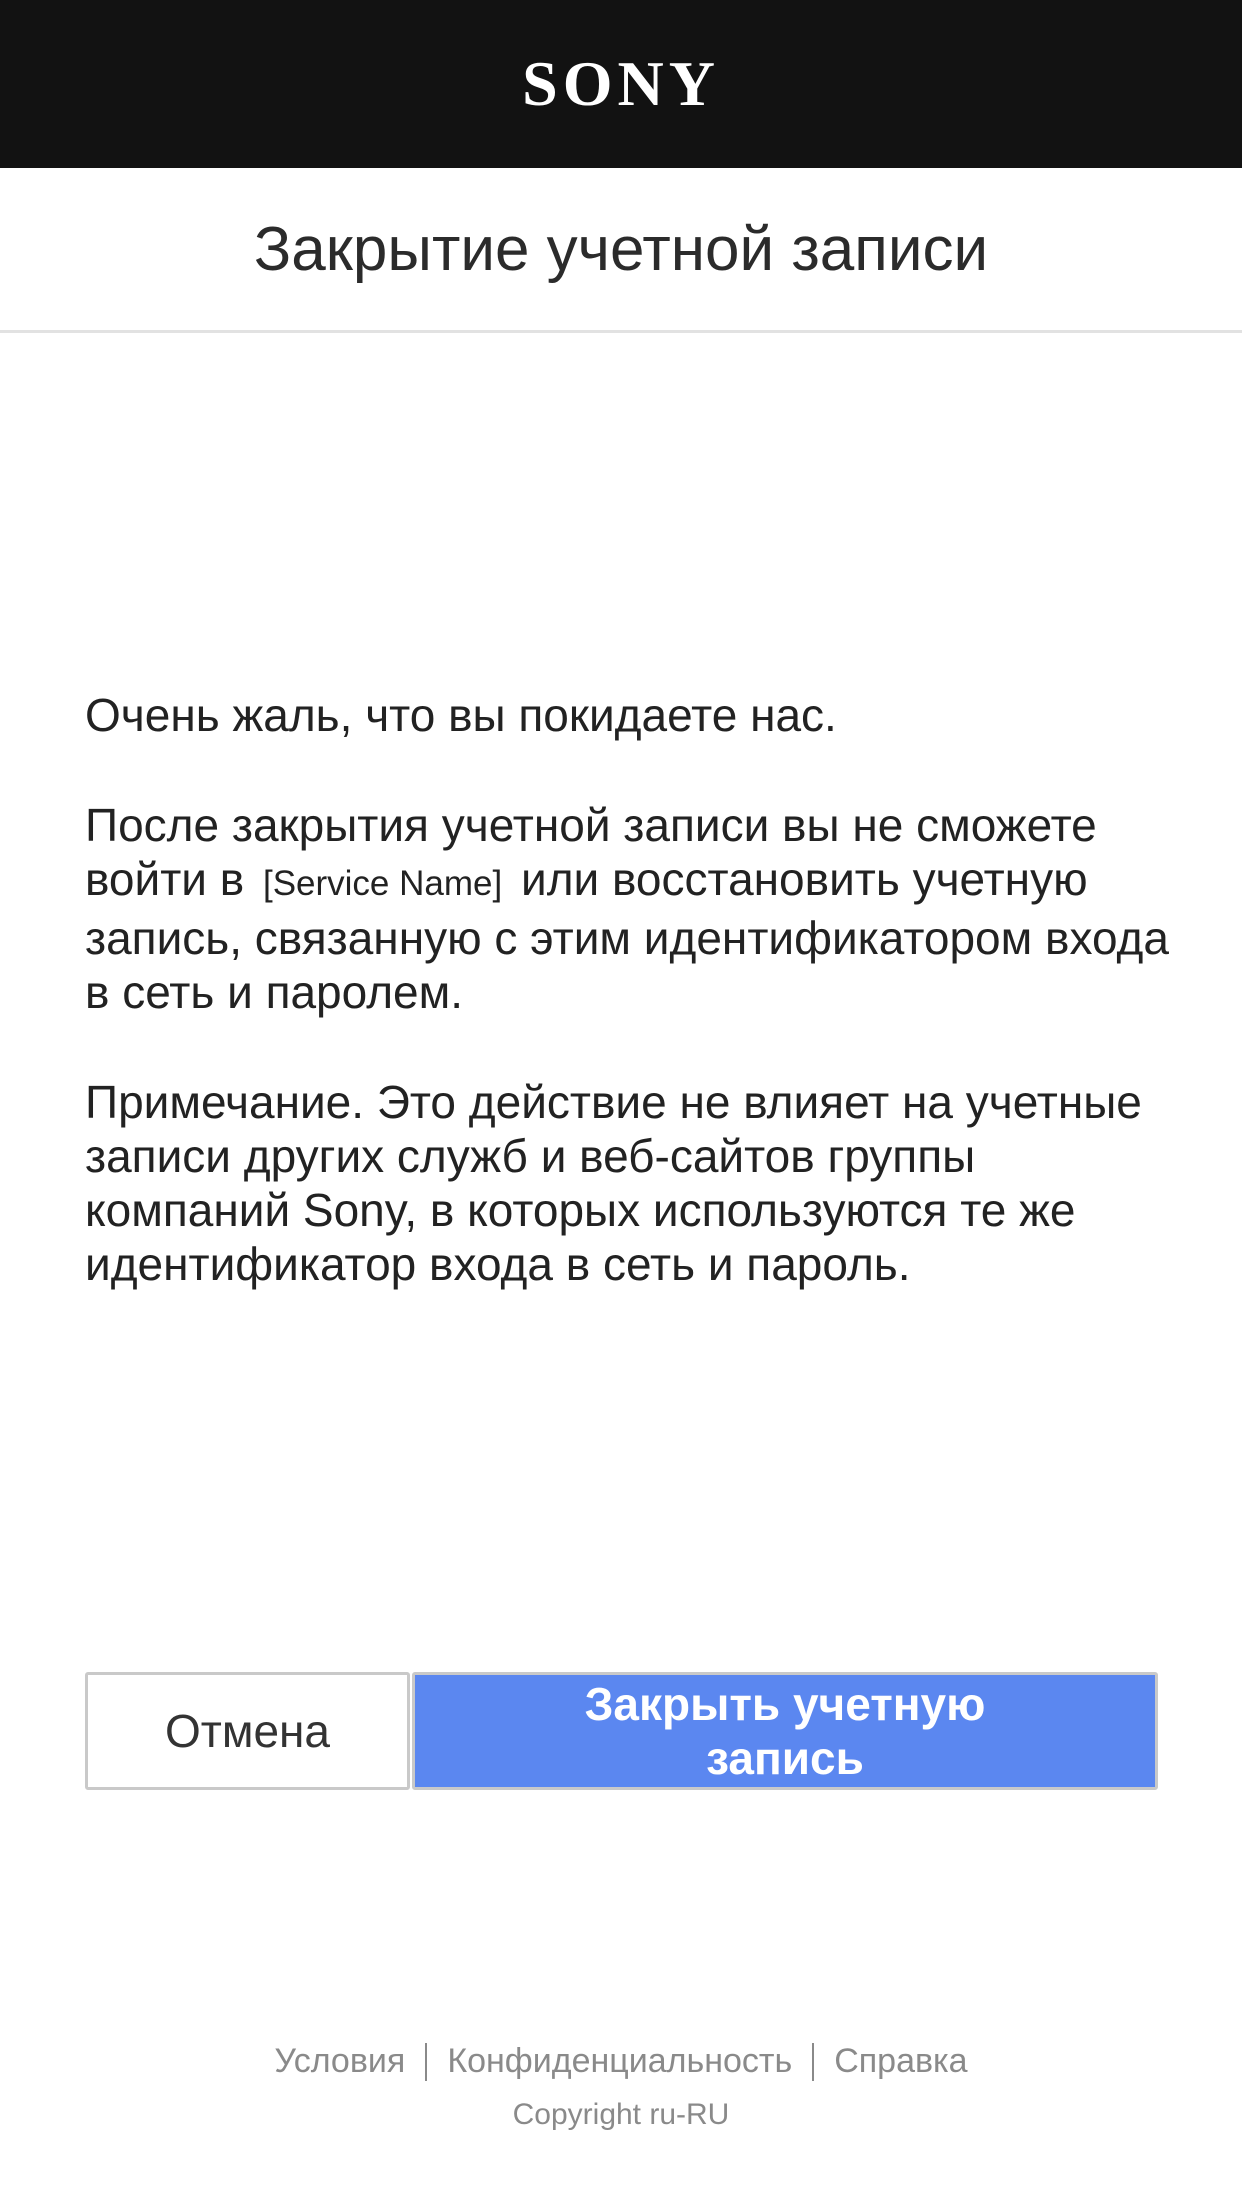  What do you see at coordinates (900, 2061) in the screenshot?
I see `footer-link-help: Справка` at bounding box center [900, 2061].